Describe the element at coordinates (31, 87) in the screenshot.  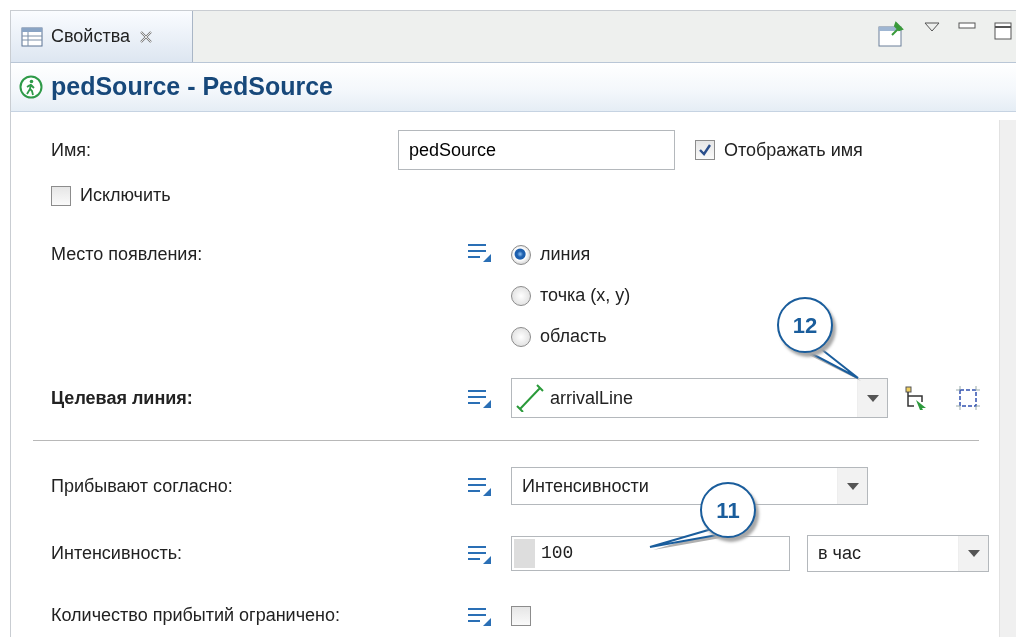
I see `pedestrian-icon` at that location.